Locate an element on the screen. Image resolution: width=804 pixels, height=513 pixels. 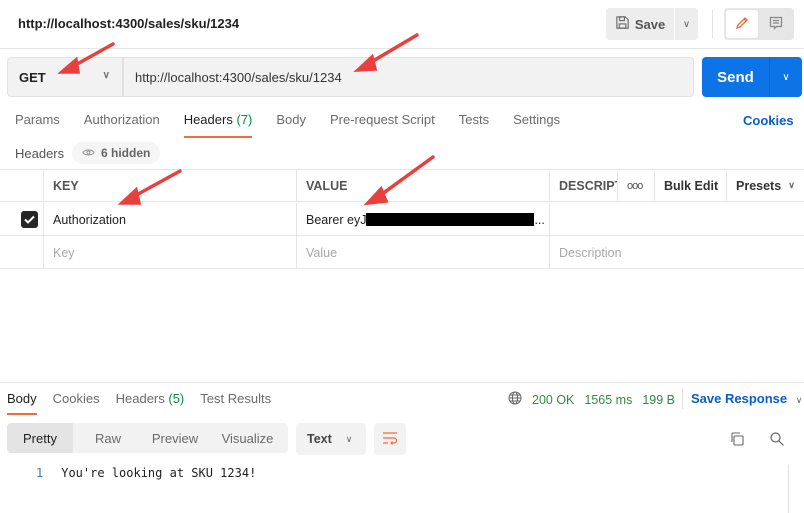
new-key-input: Key is located at coordinates (170, 252).